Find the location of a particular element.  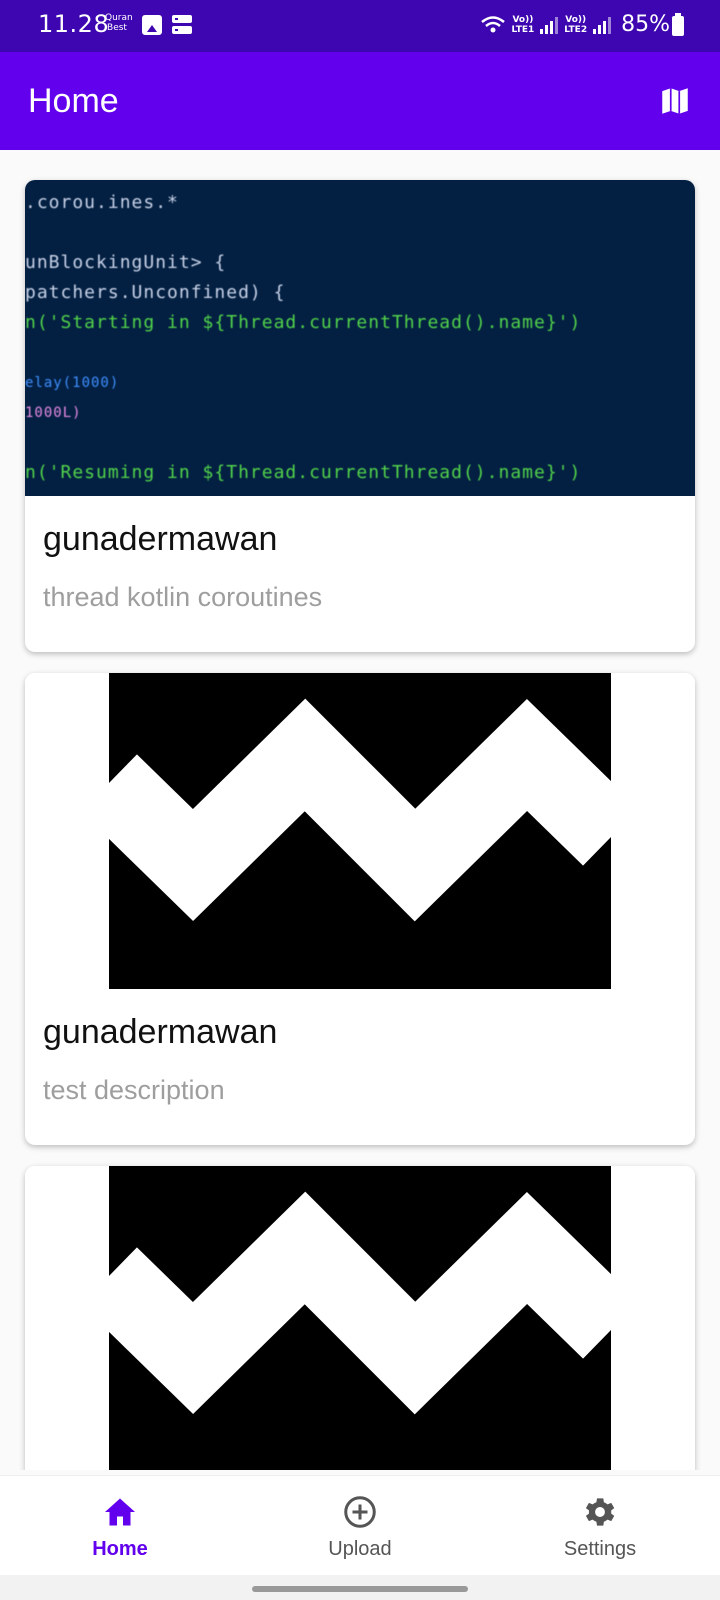

battery-percent: 85% is located at coordinates (645, 24).